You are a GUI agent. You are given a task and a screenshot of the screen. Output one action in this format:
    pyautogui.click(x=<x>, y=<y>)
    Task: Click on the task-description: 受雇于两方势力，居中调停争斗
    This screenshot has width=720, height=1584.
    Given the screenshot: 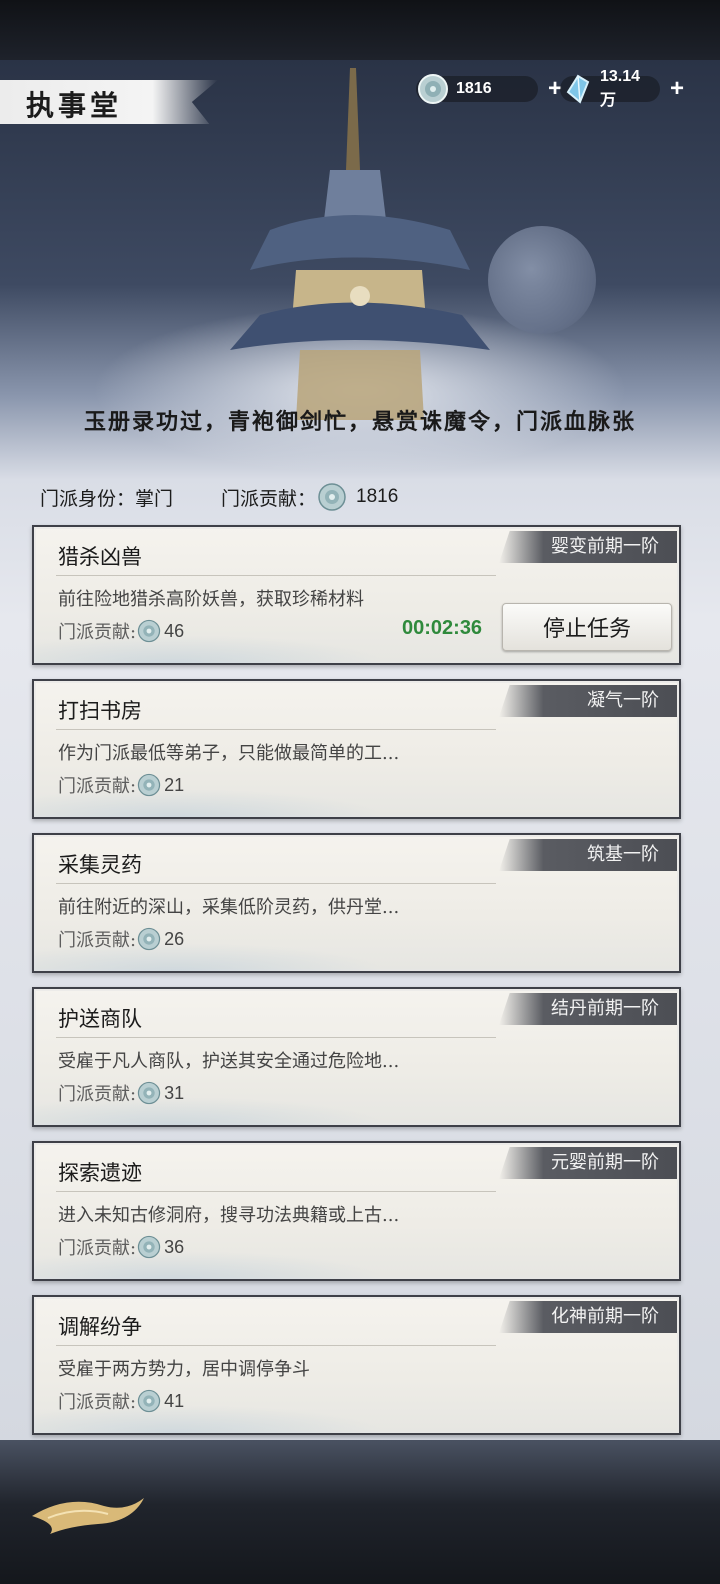 What is the action you would take?
    pyautogui.click(x=184, y=1369)
    